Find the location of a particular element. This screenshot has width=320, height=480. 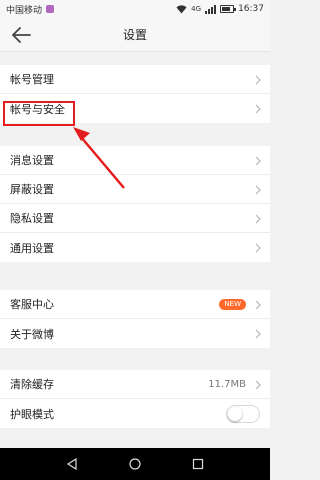

settings-group-storage-display: 清除缓存 11.7MB 护眼模式 is located at coordinates (135, 399).